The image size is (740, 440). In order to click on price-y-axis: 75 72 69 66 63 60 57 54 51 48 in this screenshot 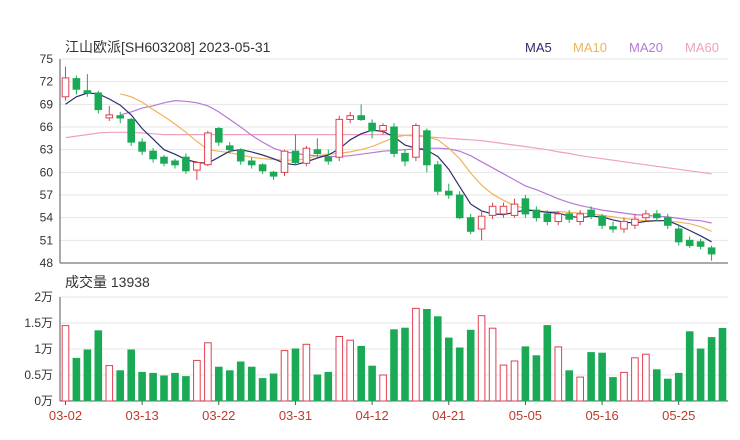, I will do `click(47, 161)`.